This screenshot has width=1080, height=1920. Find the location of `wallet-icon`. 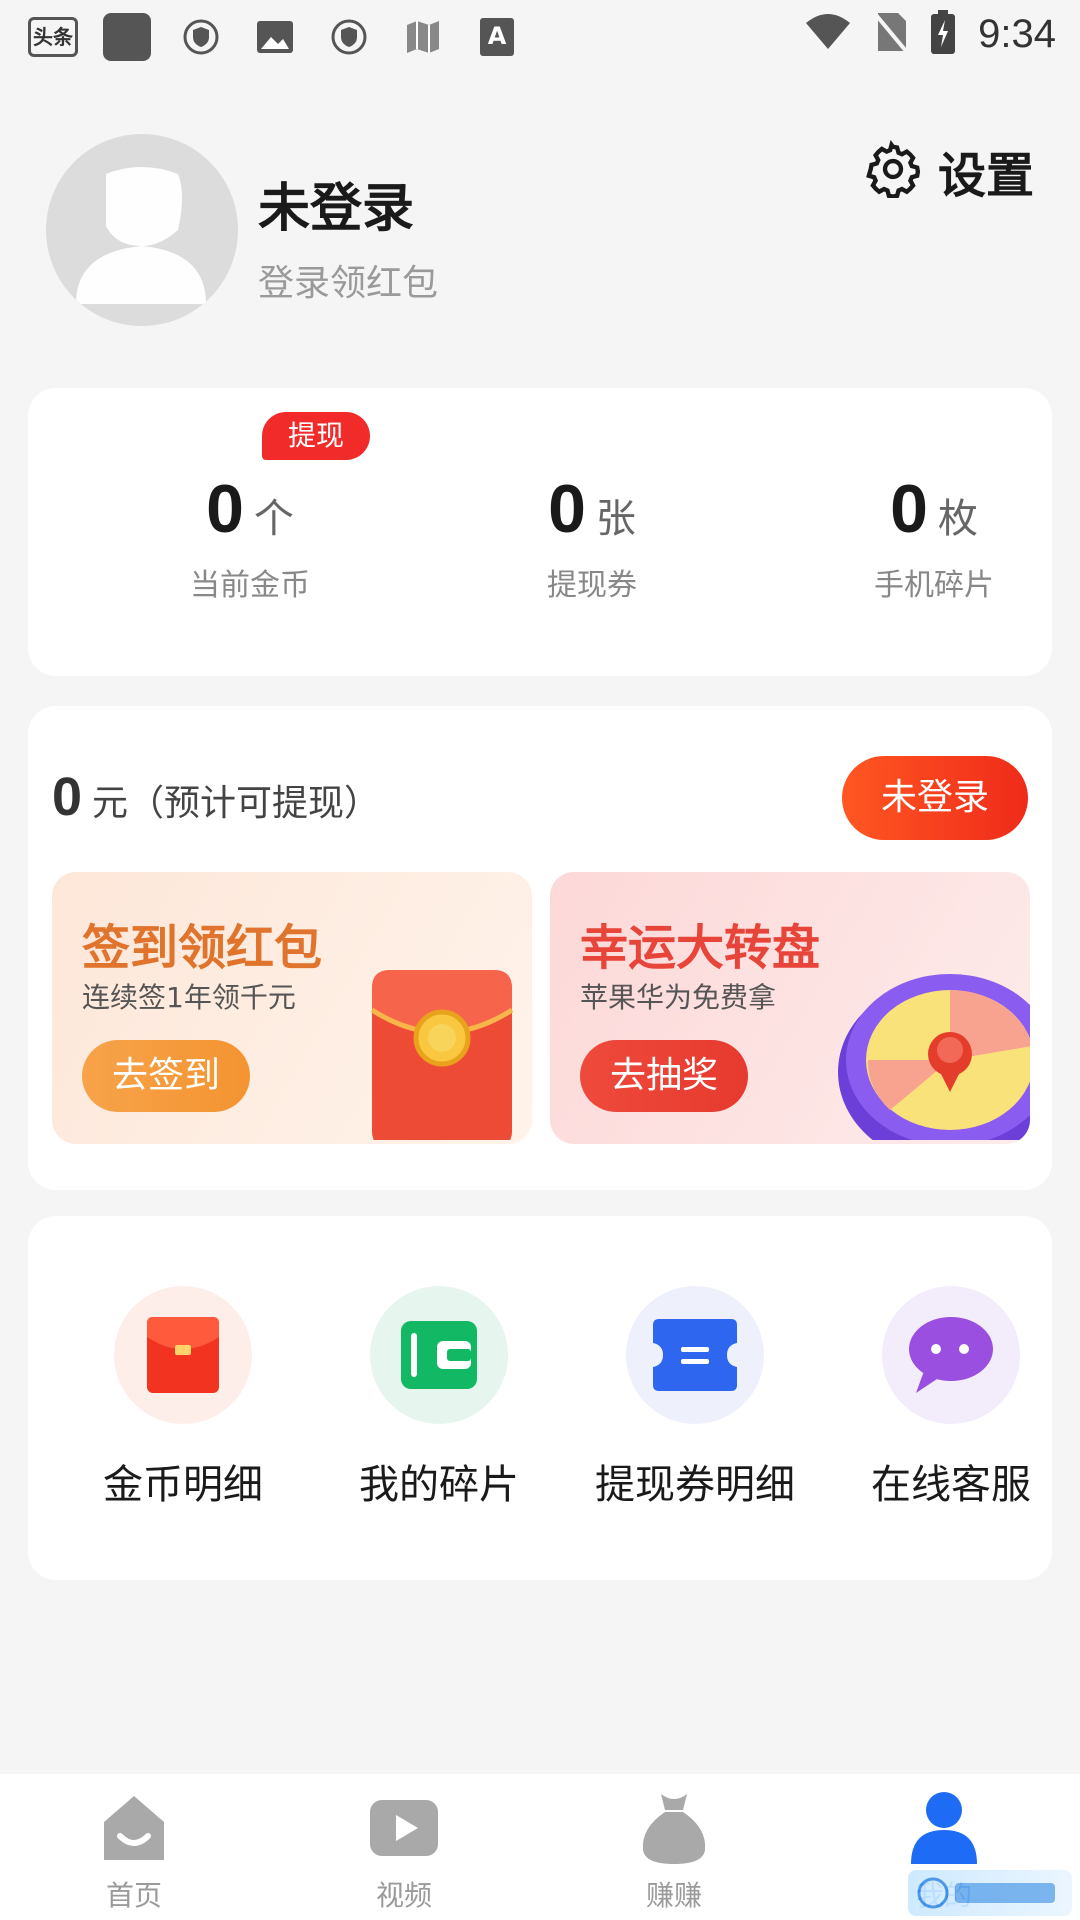

wallet-icon is located at coordinates (439, 1355).